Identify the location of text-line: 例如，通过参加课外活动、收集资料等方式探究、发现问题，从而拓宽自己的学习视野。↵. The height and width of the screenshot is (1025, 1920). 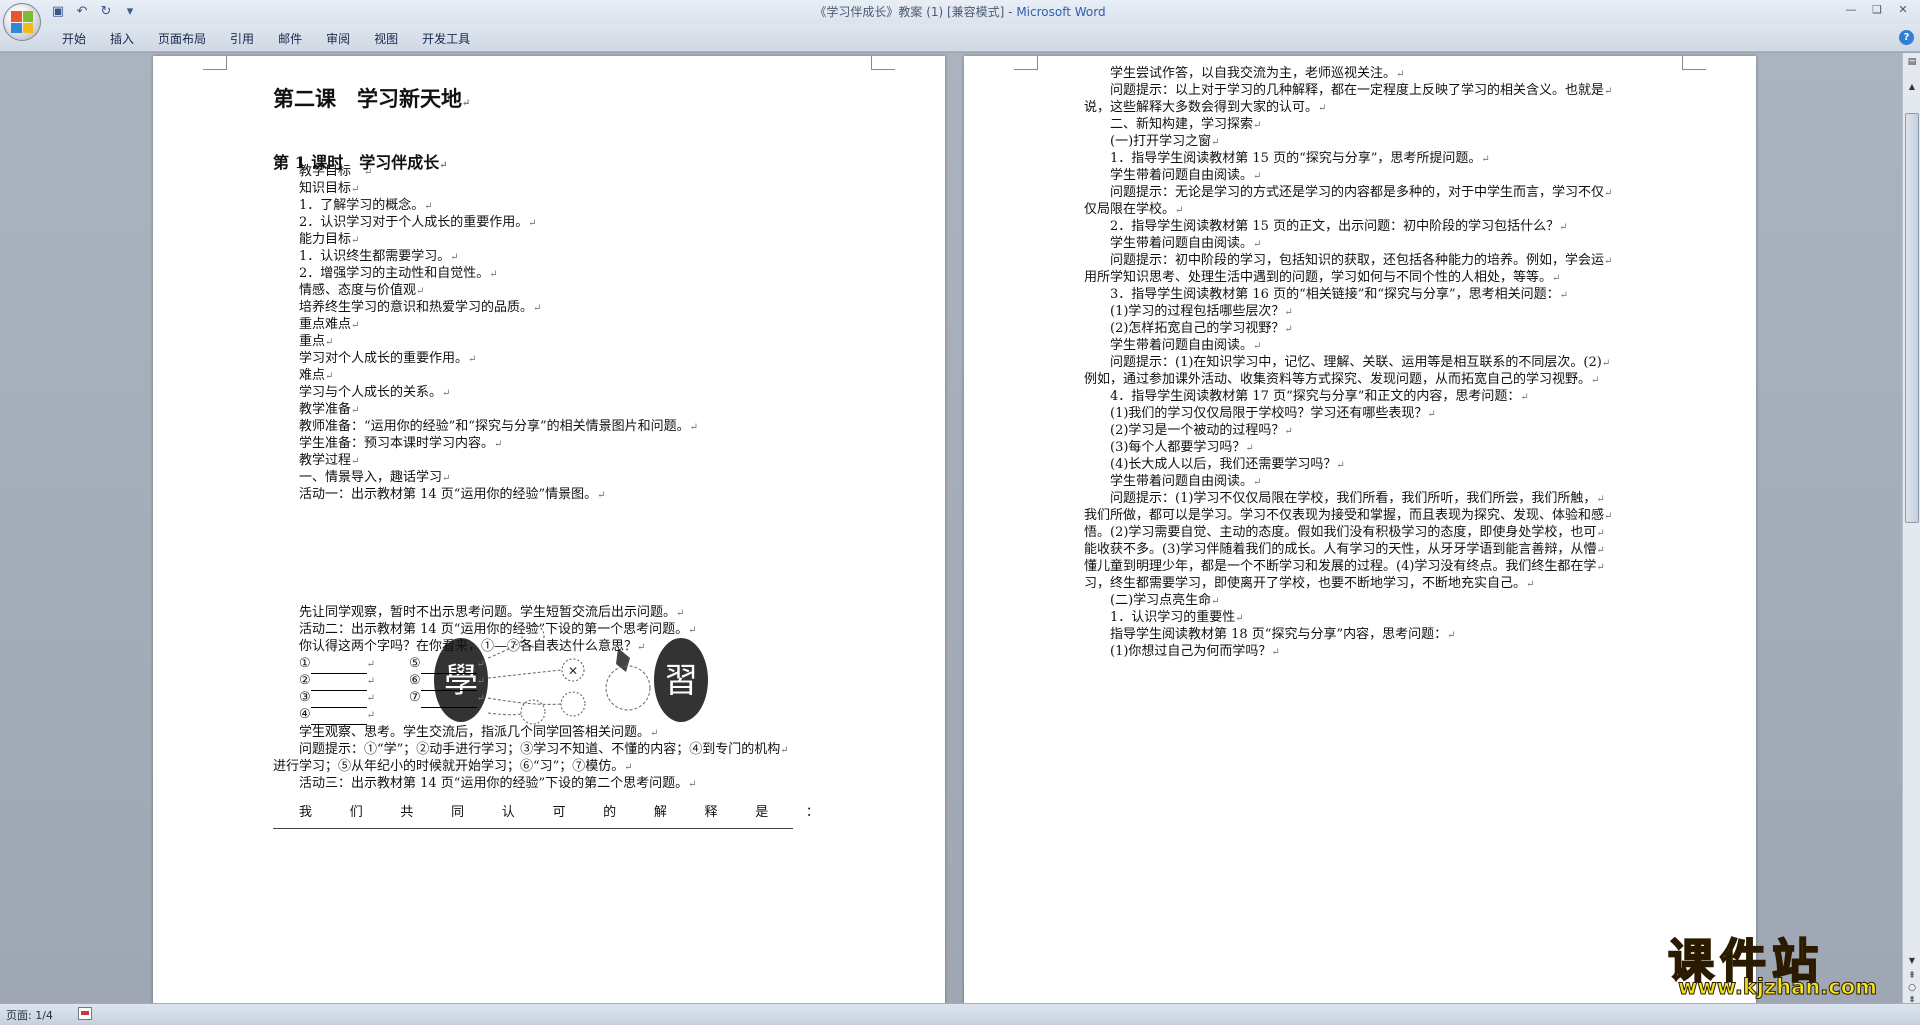
(1342, 379).